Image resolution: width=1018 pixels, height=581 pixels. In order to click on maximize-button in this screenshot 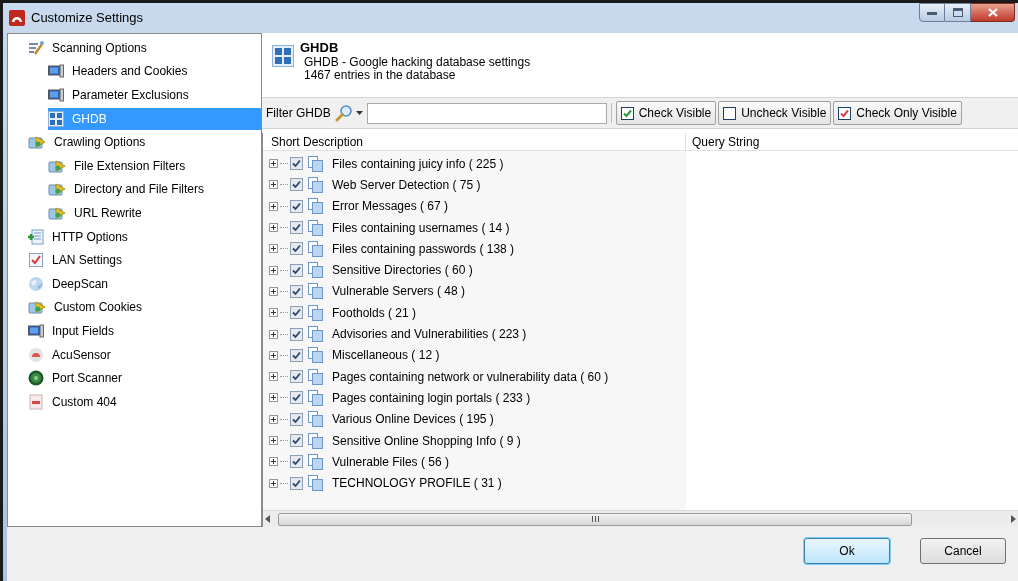, I will do `click(958, 12)`.